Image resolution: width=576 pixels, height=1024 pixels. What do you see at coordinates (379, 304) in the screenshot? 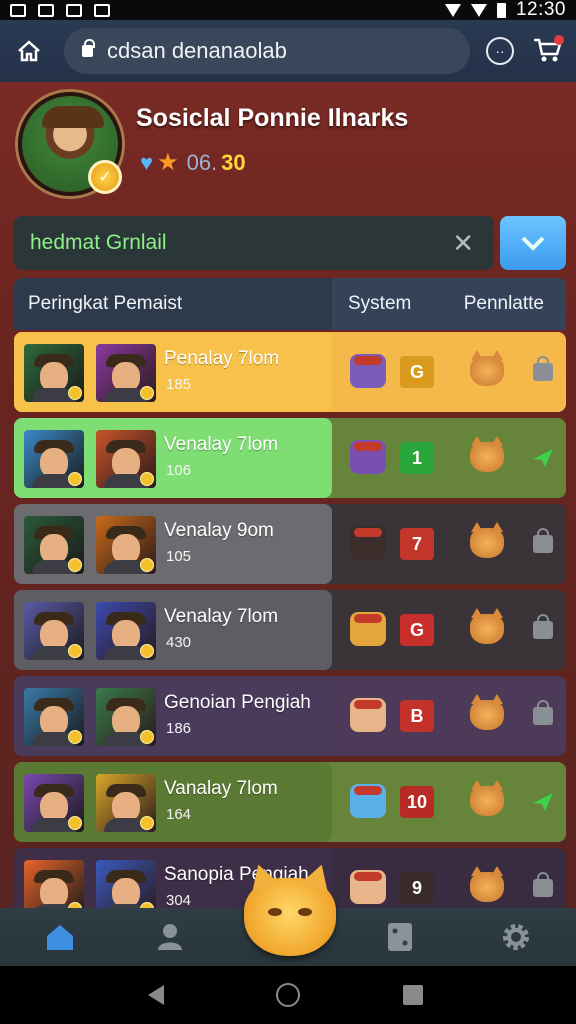
I see `header-system: System` at bounding box center [379, 304].